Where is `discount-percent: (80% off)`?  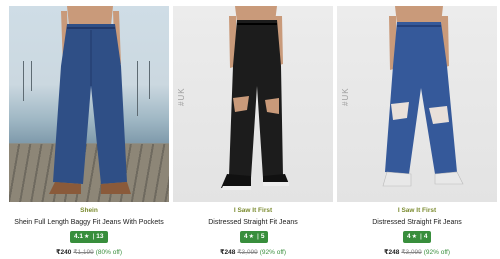 discount-percent: (80% off) is located at coordinates (109, 252).